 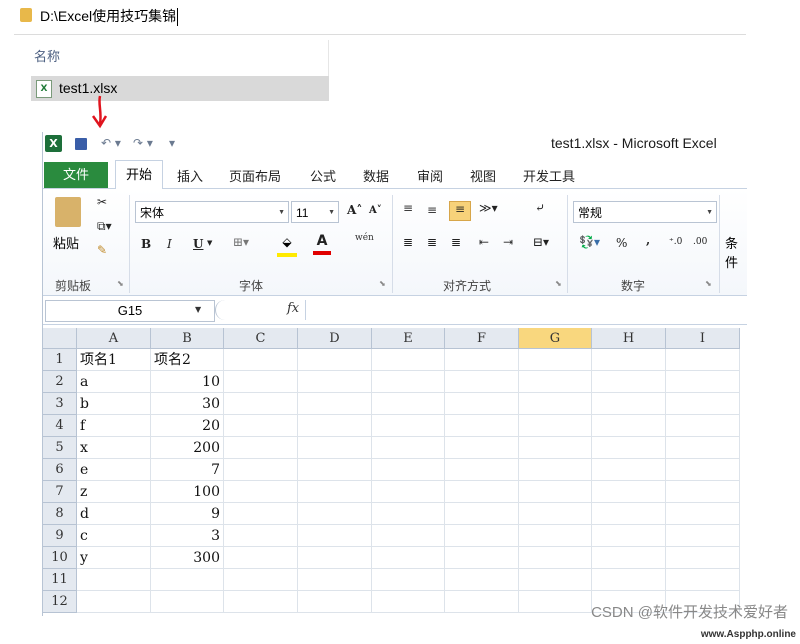 What do you see at coordinates (114, 426) in the screenshot?
I see `table-cell: f` at bounding box center [114, 426].